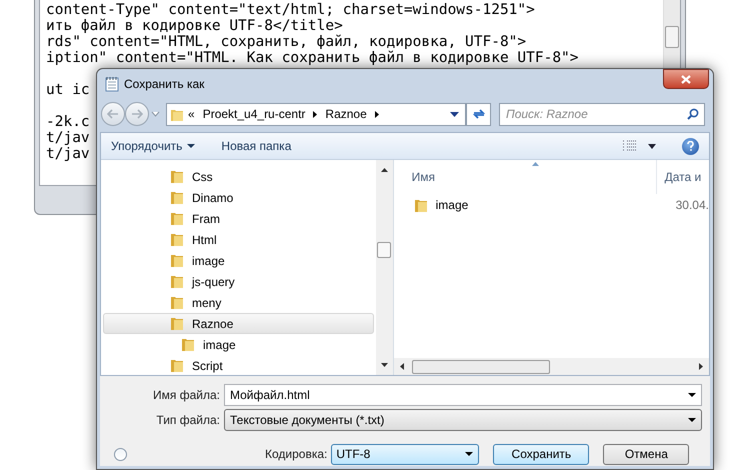  Describe the element at coordinates (188, 420) in the screenshot. I see `field-label: Тип файла:` at that location.